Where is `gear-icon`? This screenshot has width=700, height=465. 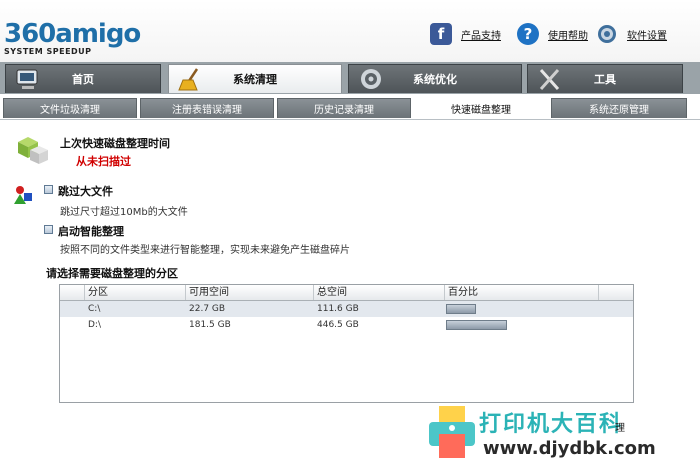 gear-icon is located at coordinates (371, 79).